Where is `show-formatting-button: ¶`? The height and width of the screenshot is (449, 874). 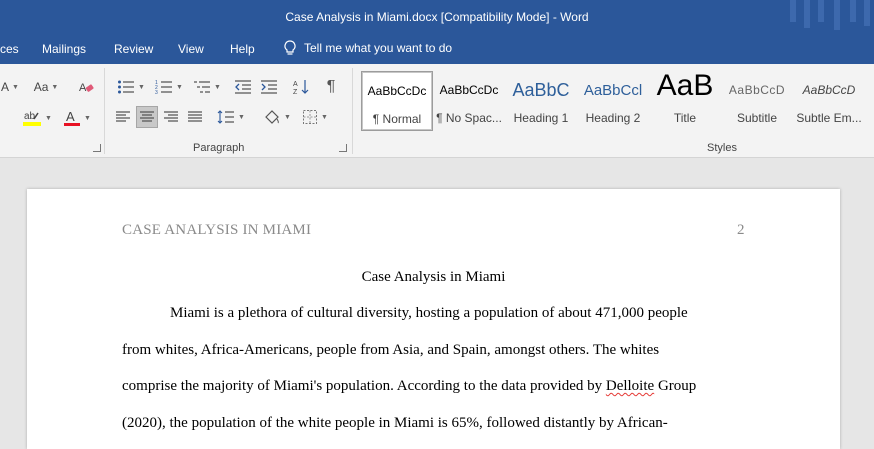
show-formatting-button: ¶ is located at coordinates (331, 87).